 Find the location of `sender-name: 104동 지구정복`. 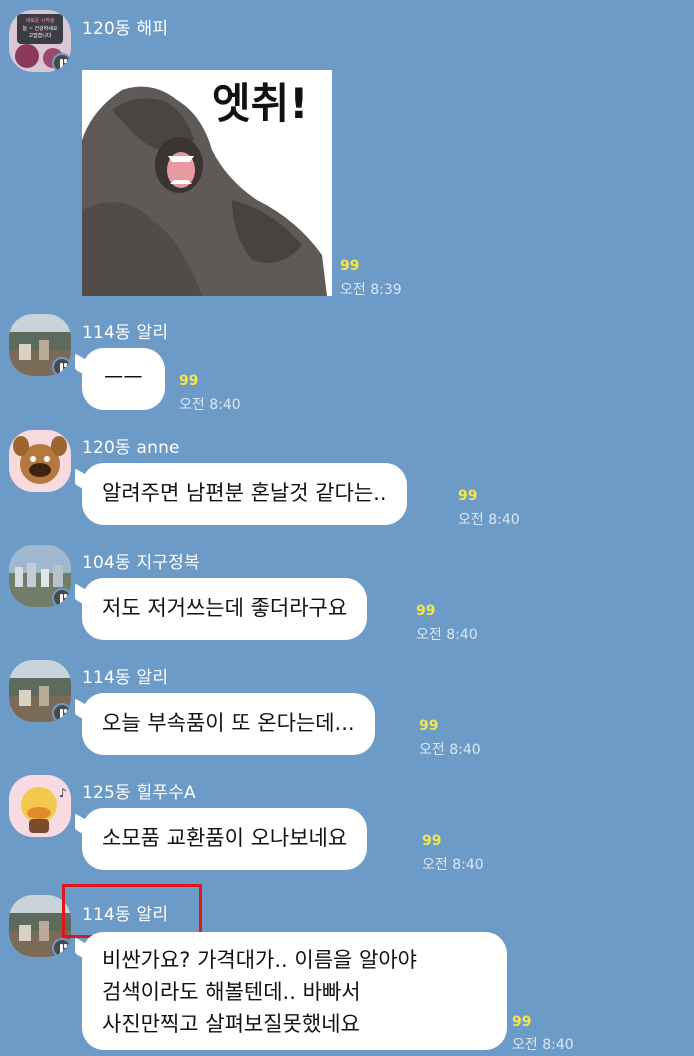

sender-name: 104동 지구정복 is located at coordinates (141, 563).